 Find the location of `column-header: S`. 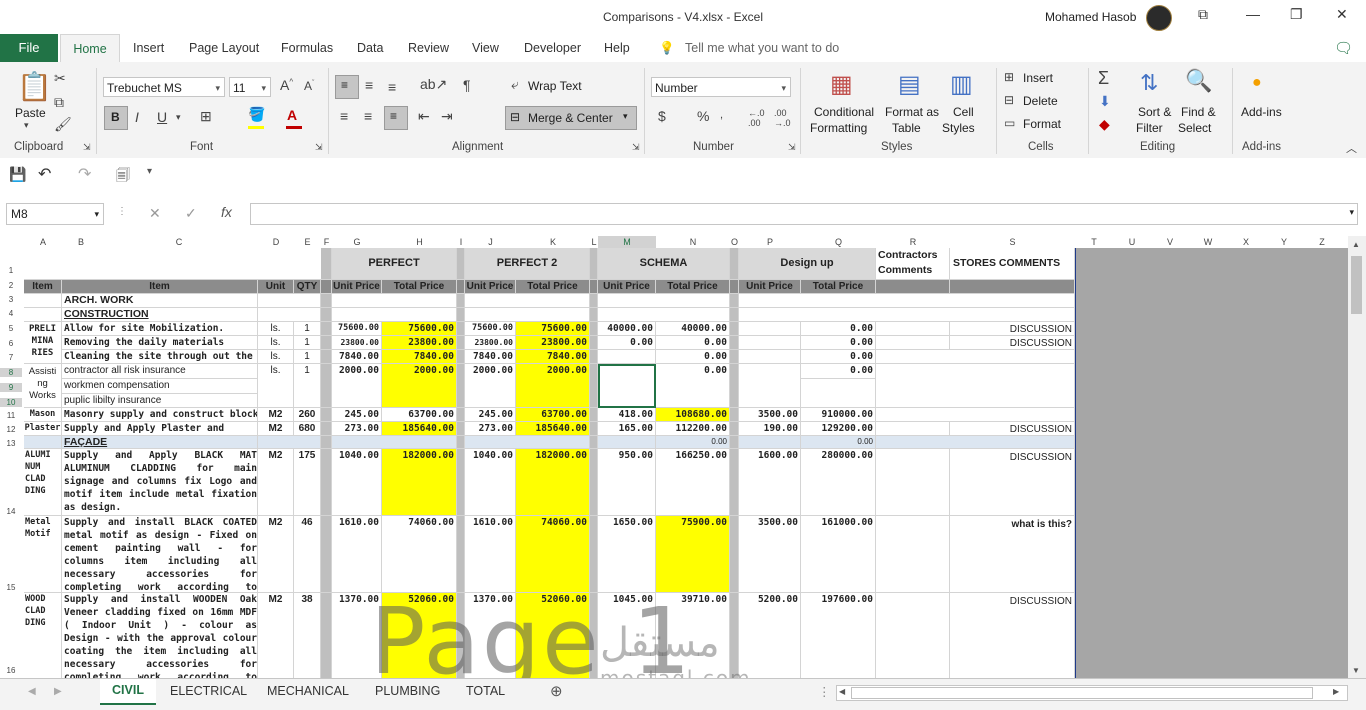

column-header: S is located at coordinates (1012, 242).